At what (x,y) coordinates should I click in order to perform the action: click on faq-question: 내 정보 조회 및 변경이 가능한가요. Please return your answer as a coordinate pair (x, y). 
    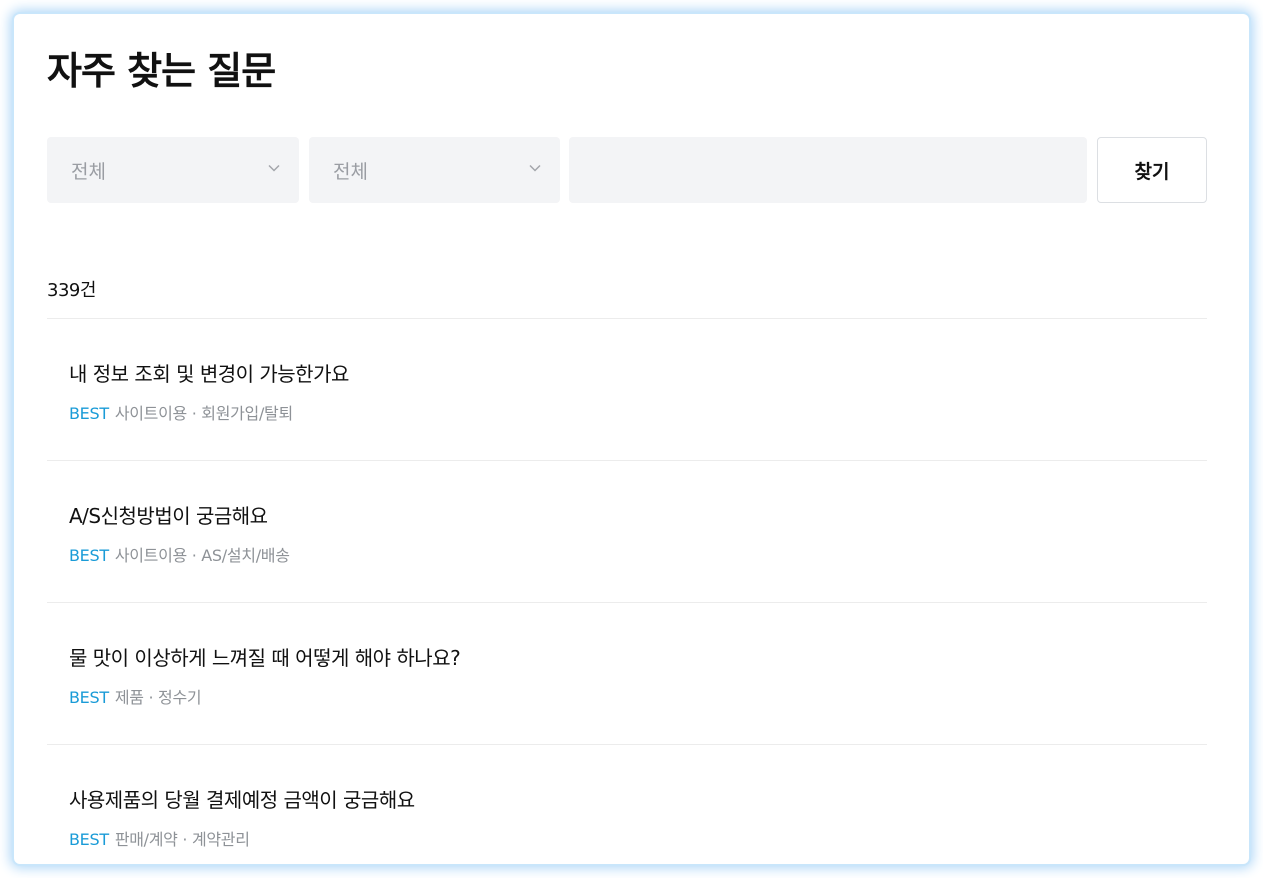
    Looking at the image, I should click on (209, 374).